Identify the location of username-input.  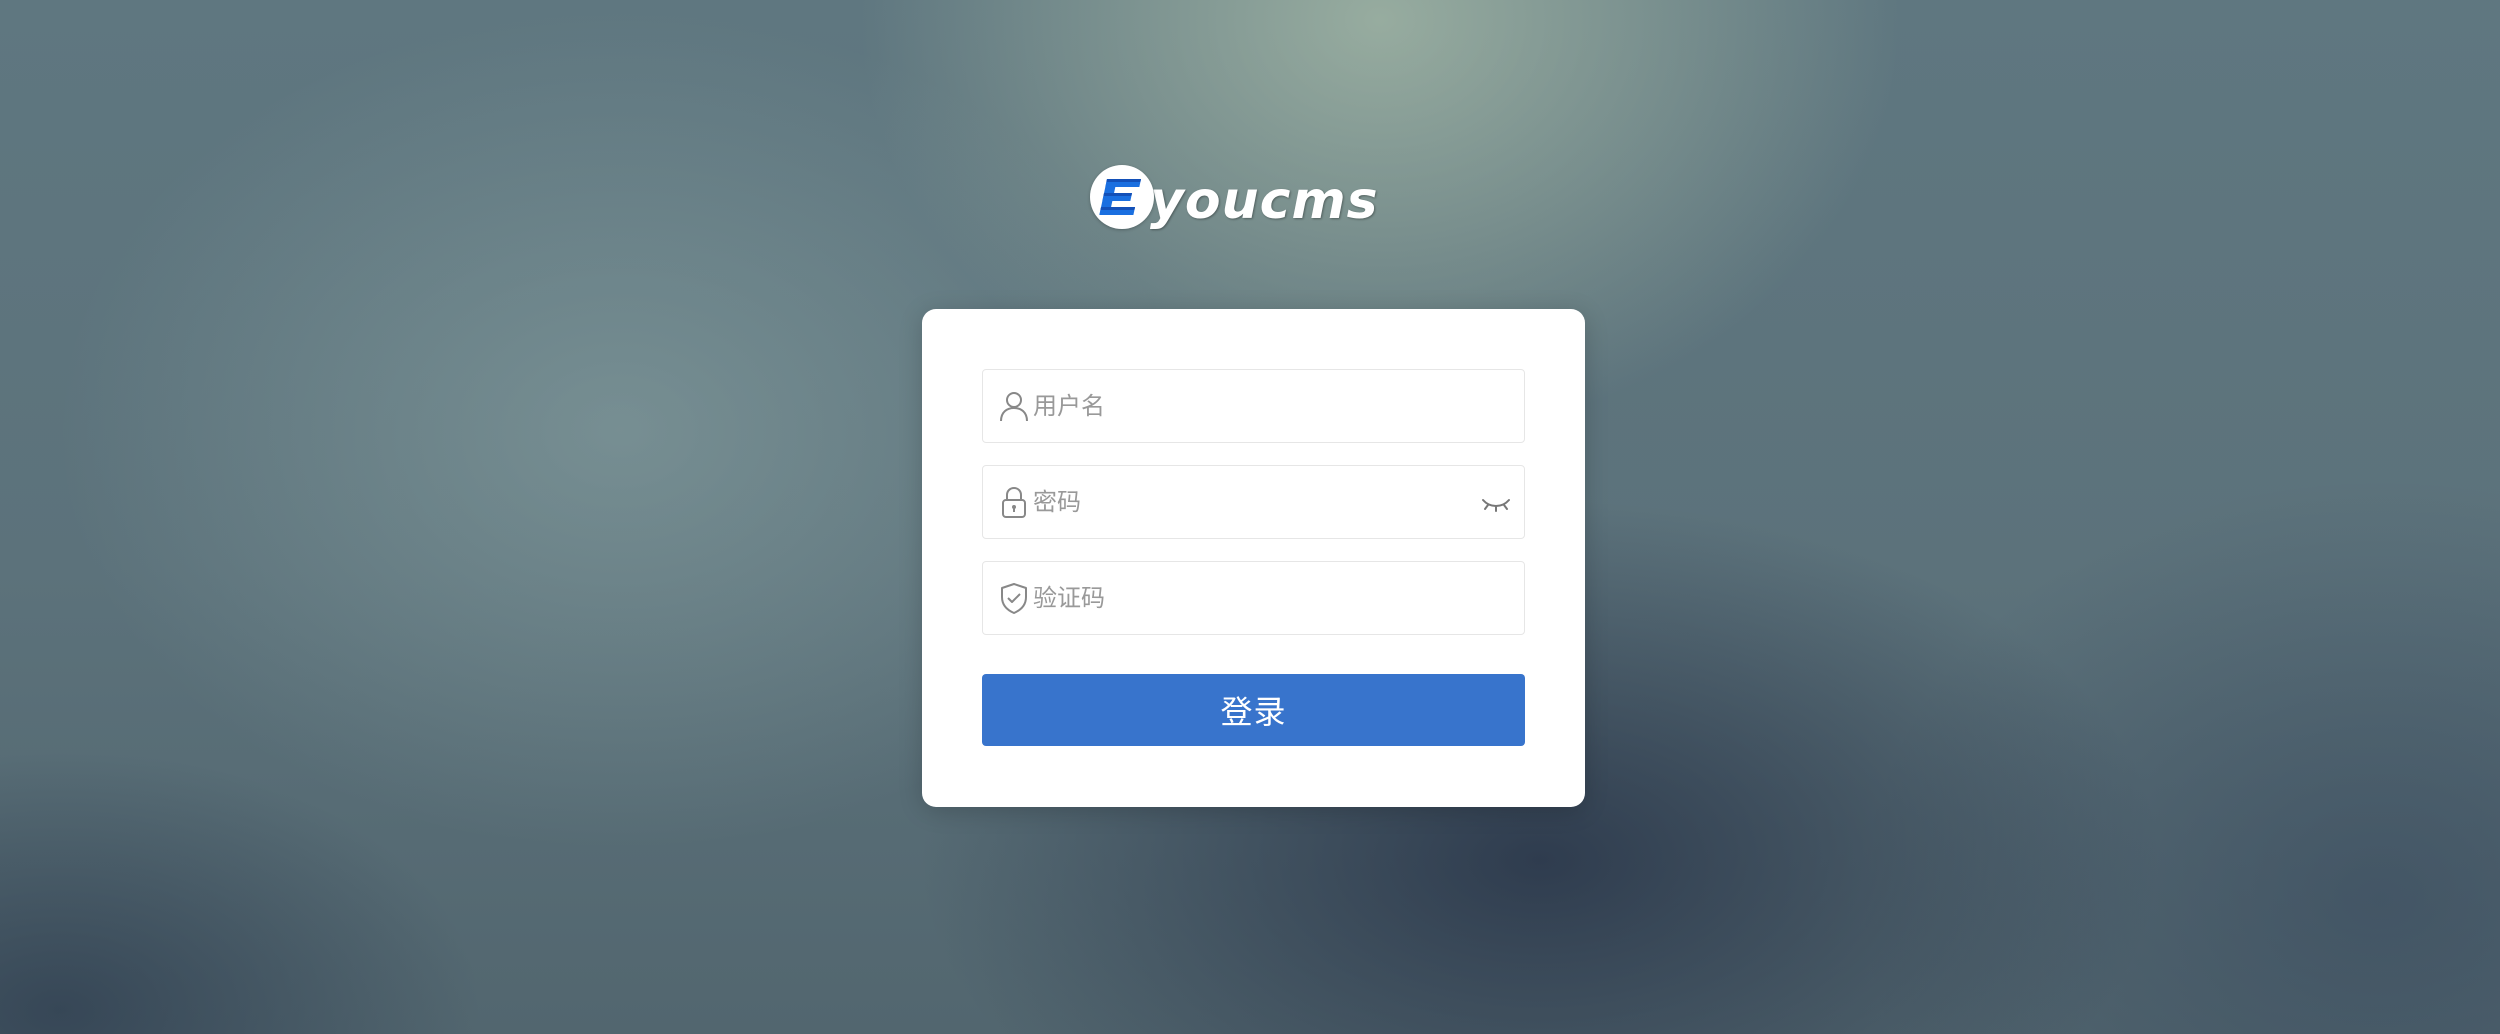
(1248, 406).